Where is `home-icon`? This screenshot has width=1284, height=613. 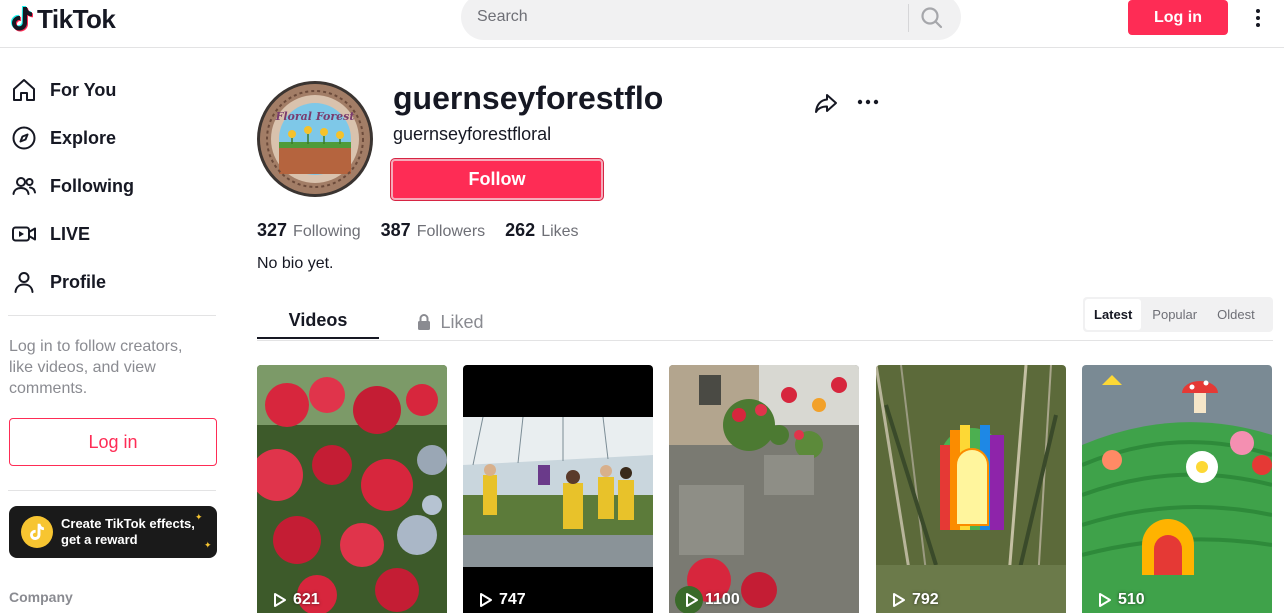
home-icon is located at coordinates (24, 90).